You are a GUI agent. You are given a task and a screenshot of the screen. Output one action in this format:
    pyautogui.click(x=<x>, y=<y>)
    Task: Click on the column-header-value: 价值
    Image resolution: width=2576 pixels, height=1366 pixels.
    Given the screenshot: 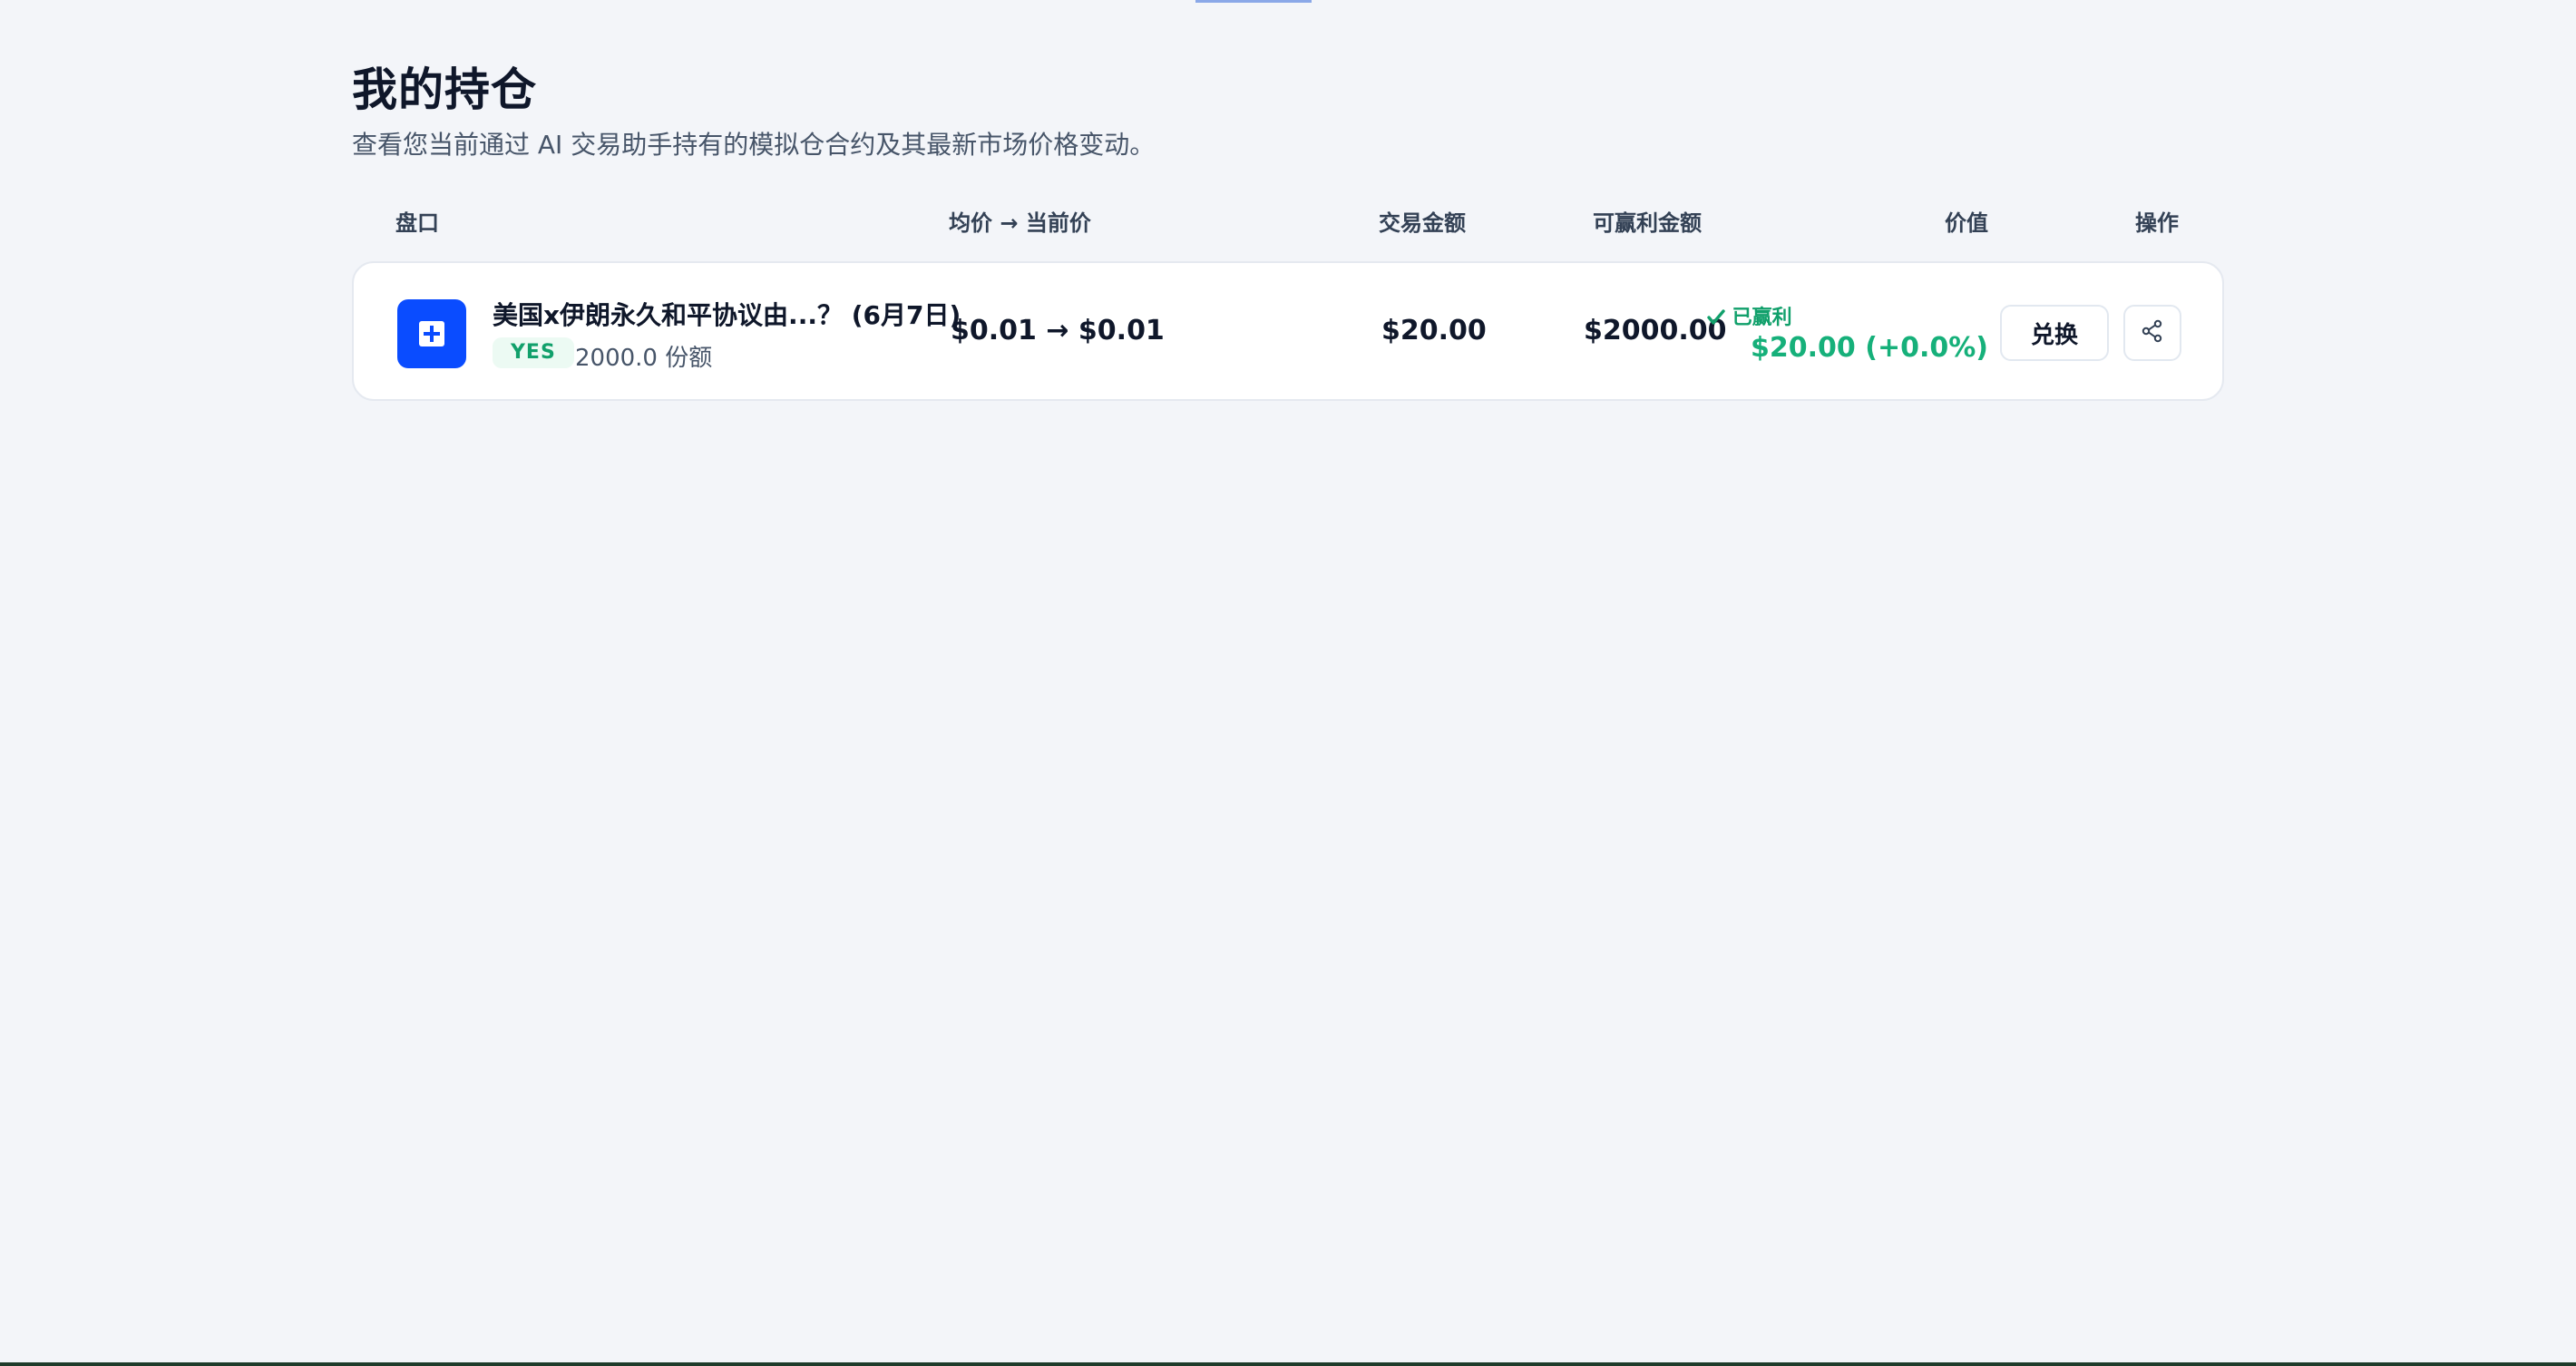 What is the action you would take?
    pyautogui.click(x=1966, y=223)
    